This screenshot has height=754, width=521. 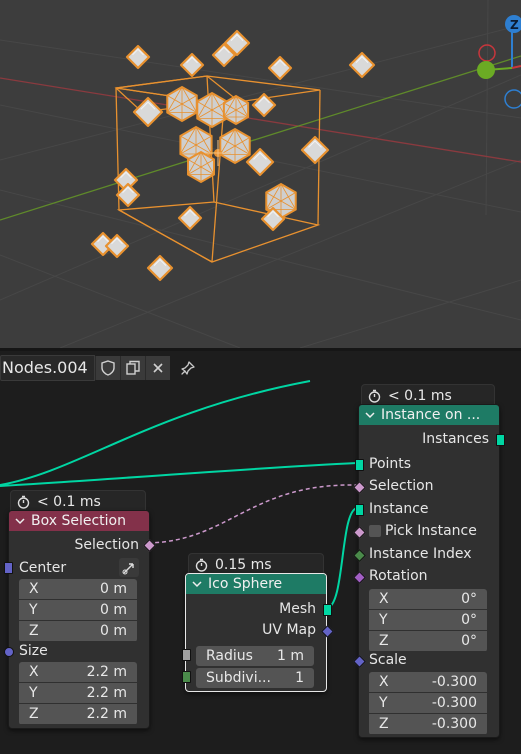 I want to click on input-points-label: Points, so click(x=390, y=464).